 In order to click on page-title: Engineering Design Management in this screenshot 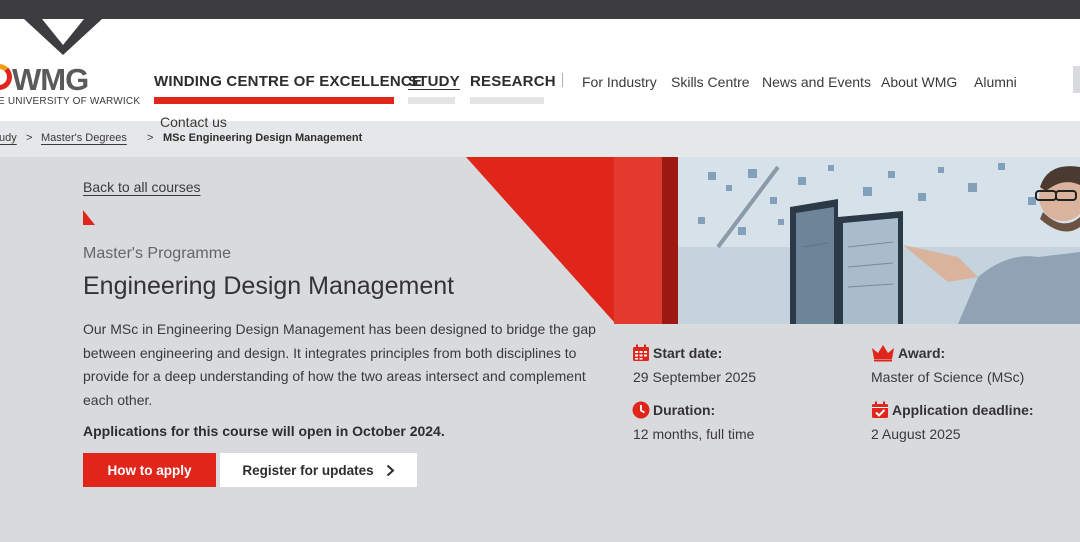, I will do `click(269, 286)`.